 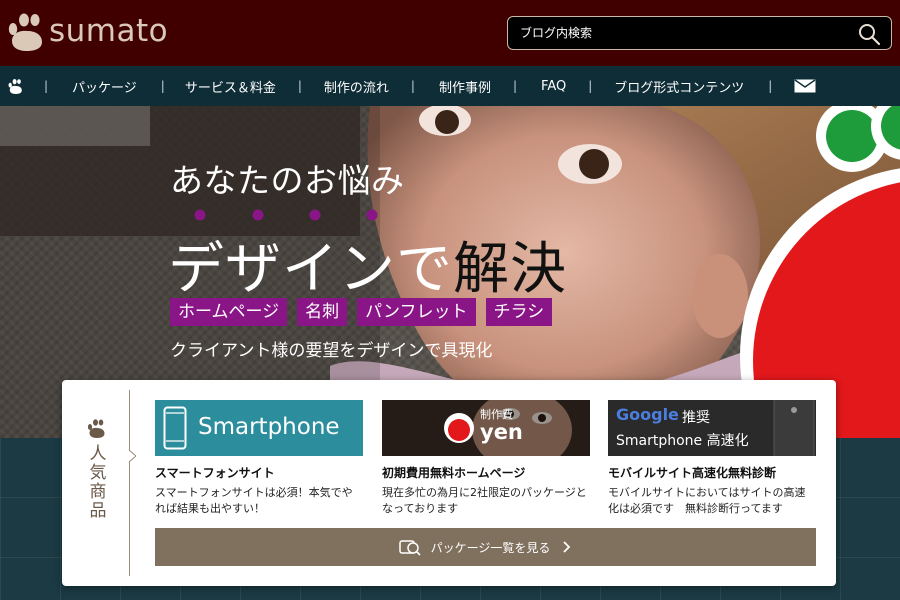 I want to click on chevron-right-icon, so click(x=567, y=547).